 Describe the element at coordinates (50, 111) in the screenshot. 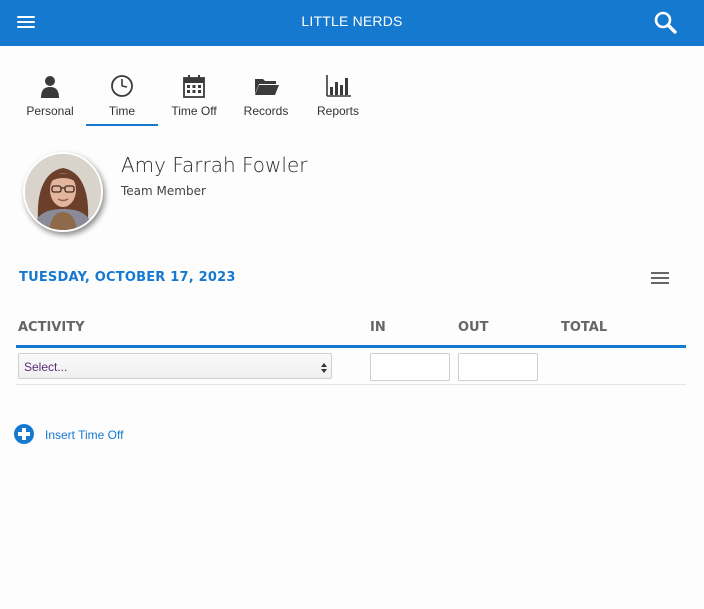

I see `tab-personal-label: Personal` at that location.